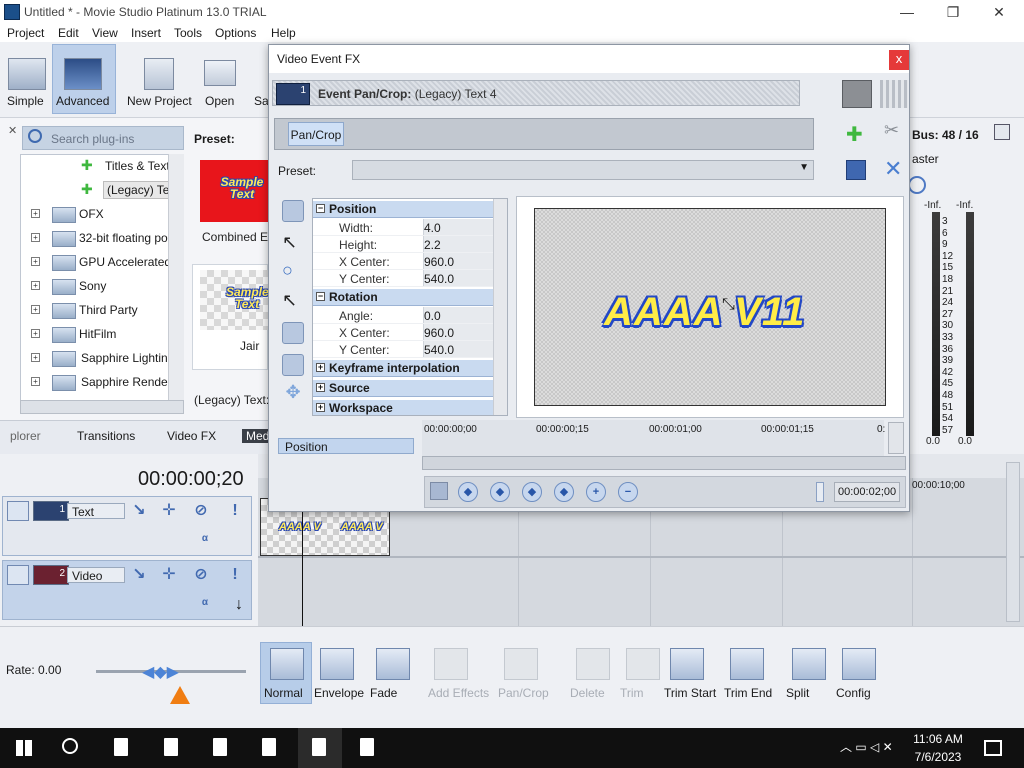 This screenshot has height=768, width=1024. Describe the element at coordinates (383, 693) in the screenshot. I see `tool-fade-button: Fade` at that location.